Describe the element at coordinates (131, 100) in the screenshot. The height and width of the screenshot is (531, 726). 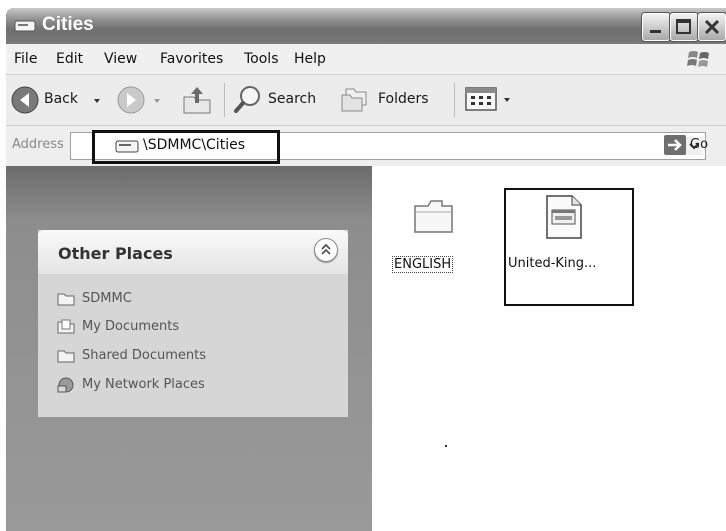
I see `forward-arrow-icon` at that location.